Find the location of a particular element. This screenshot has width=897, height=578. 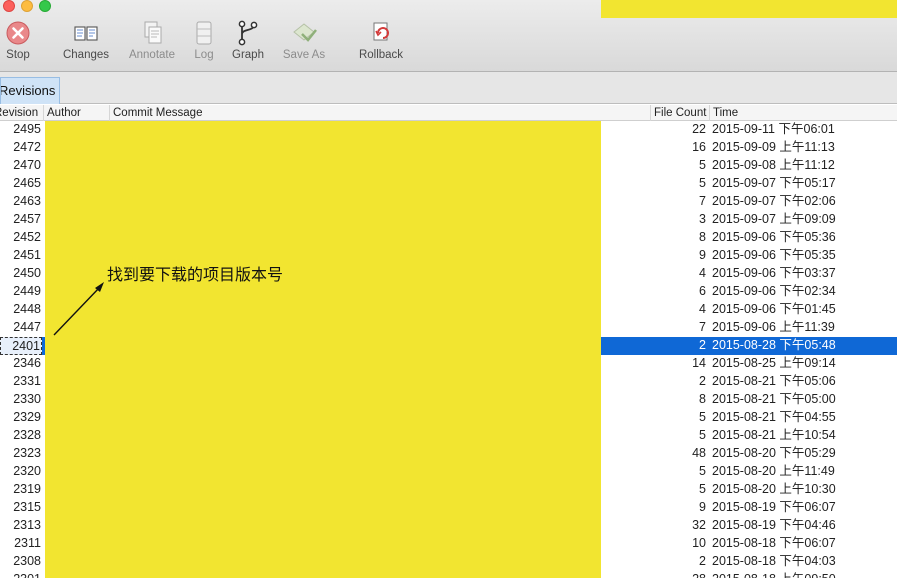

file-count-cell: 16 is located at coordinates (699, 147).